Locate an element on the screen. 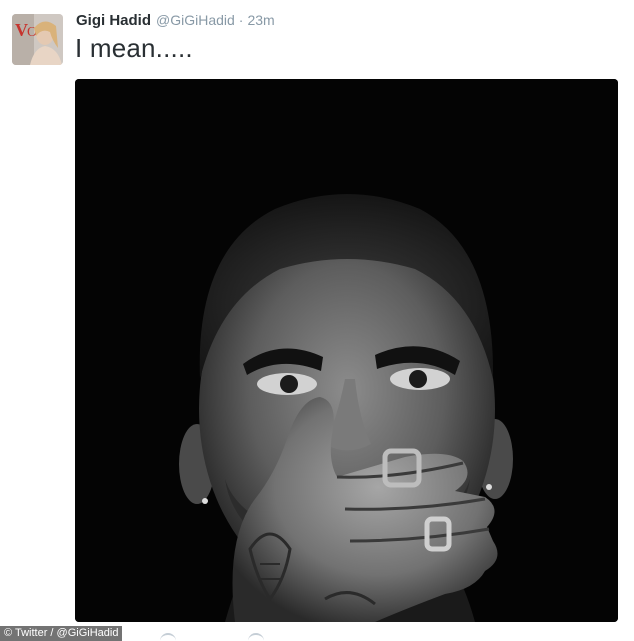 This screenshot has height=641, width=634. reply-icon is located at coordinates (168, 637).